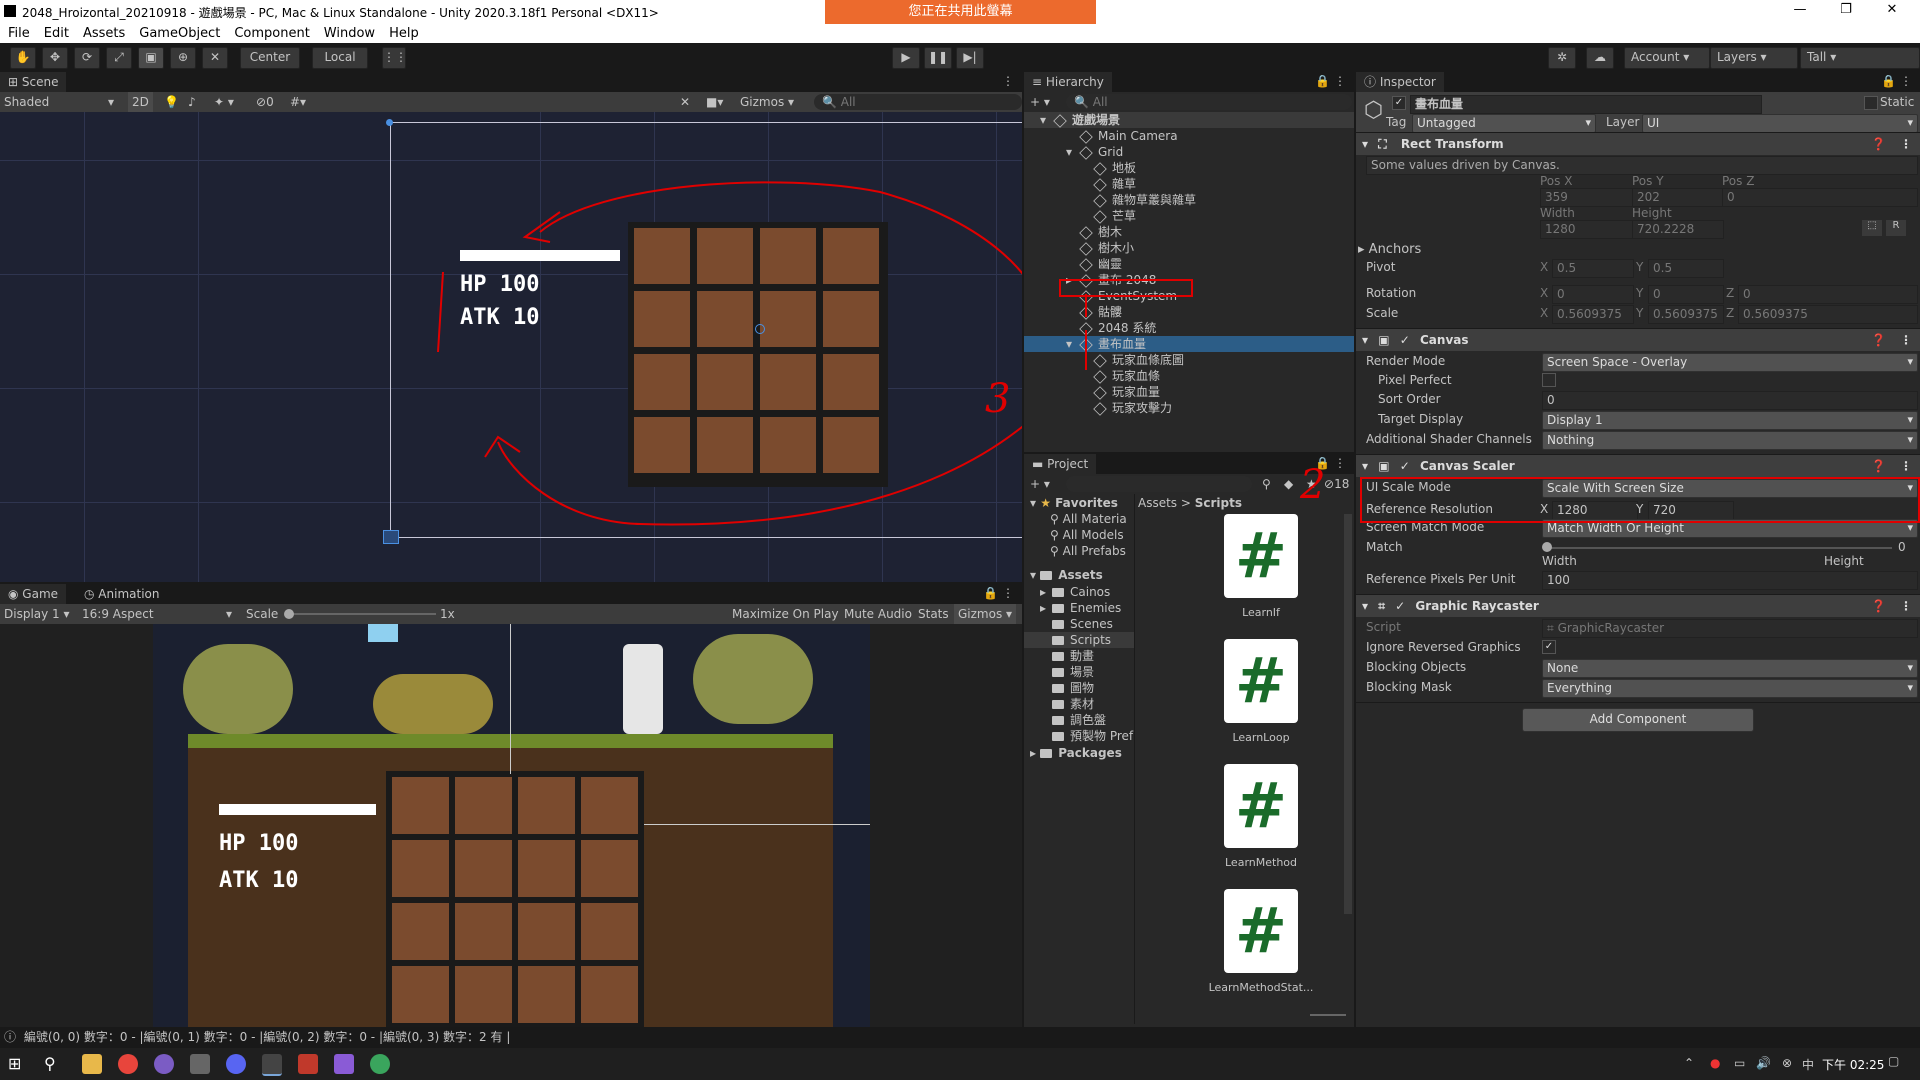 The height and width of the screenshot is (1080, 1920). Describe the element at coordinates (1719, 548) in the screenshot. I see `match-slider-track` at that location.